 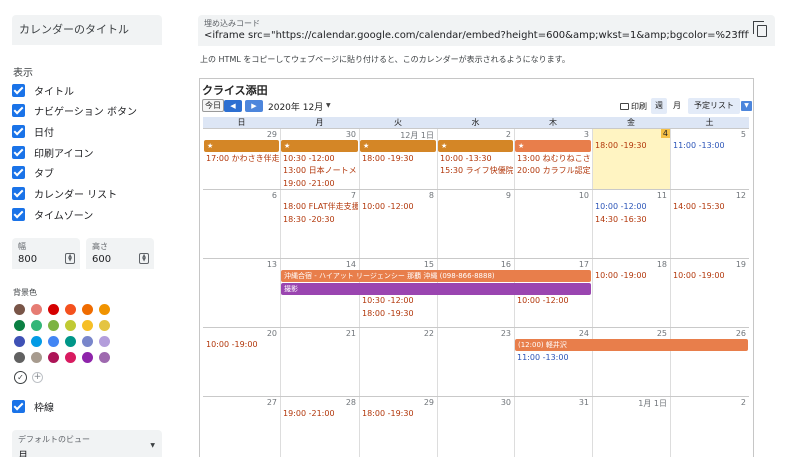 What do you see at coordinates (320, 170) in the screenshot?
I see `event-item: 13:00 日本ノートメッセ` at bounding box center [320, 170].